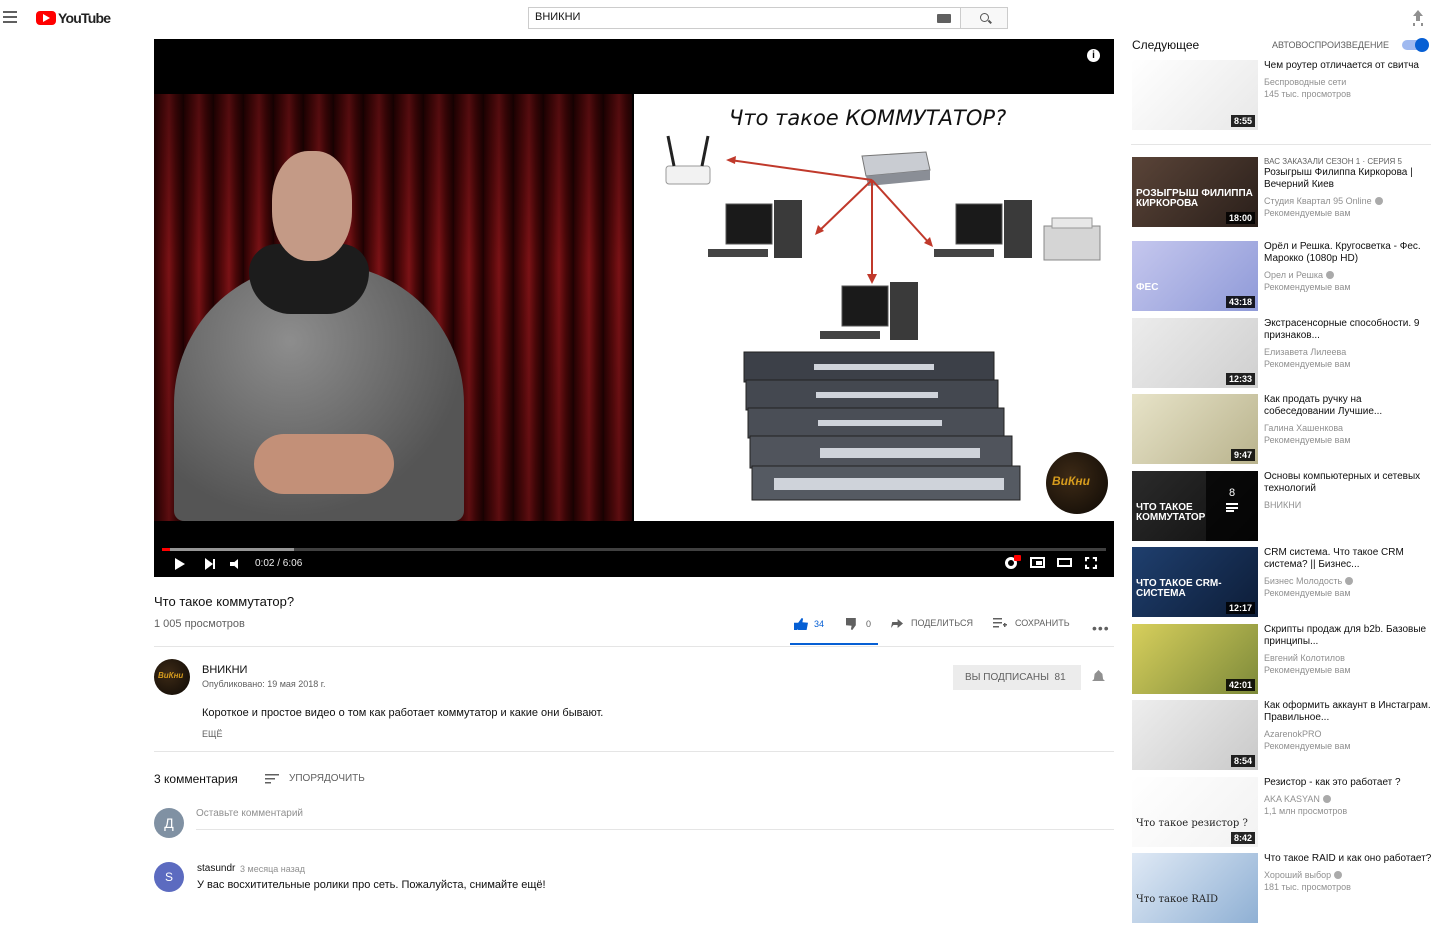 The height and width of the screenshot is (925, 1443). What do you see at coordinates (1093, 55) in the screenshot?
I see `info-icon: i` at bounding box center [1093, 55].